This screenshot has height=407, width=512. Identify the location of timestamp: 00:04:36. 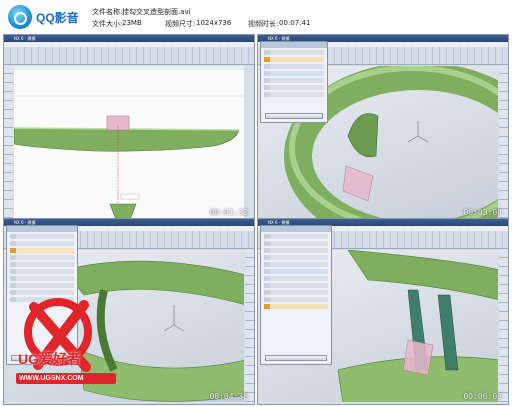
(228, 396).